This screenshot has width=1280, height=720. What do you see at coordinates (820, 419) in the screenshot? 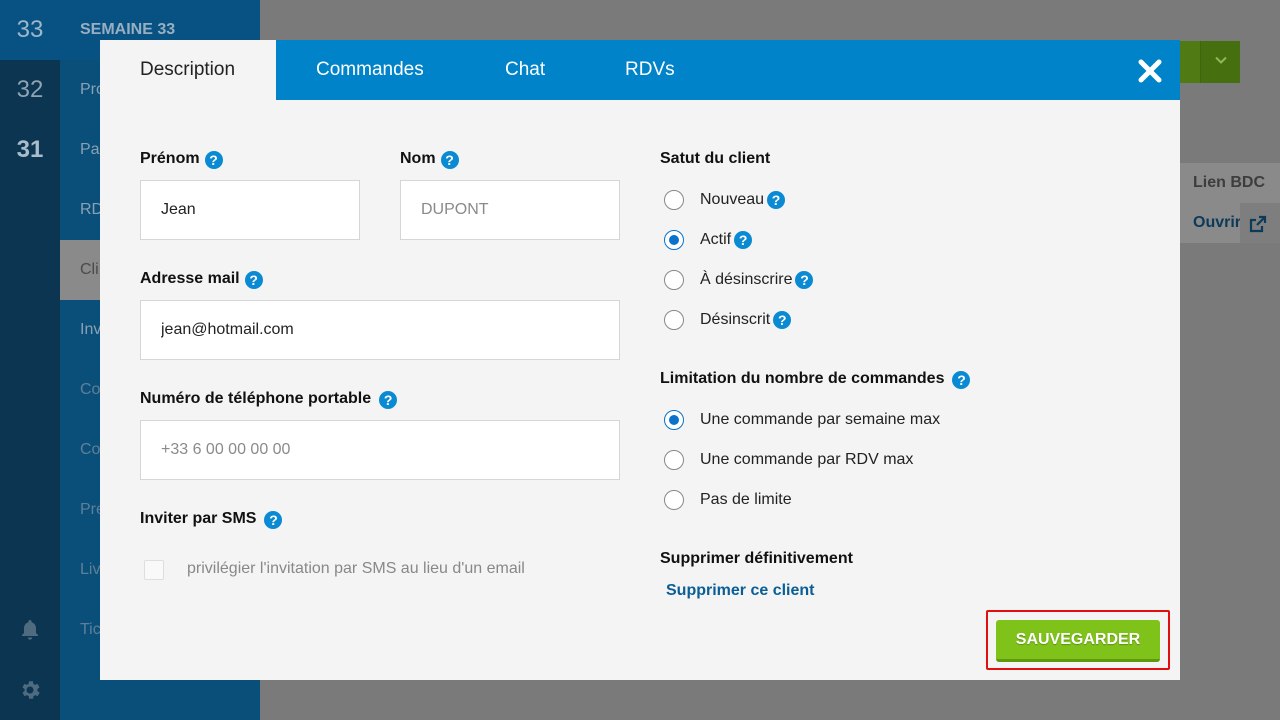
I see `radio-label: Une commande par semaine max` at bounding box center [820, 419].